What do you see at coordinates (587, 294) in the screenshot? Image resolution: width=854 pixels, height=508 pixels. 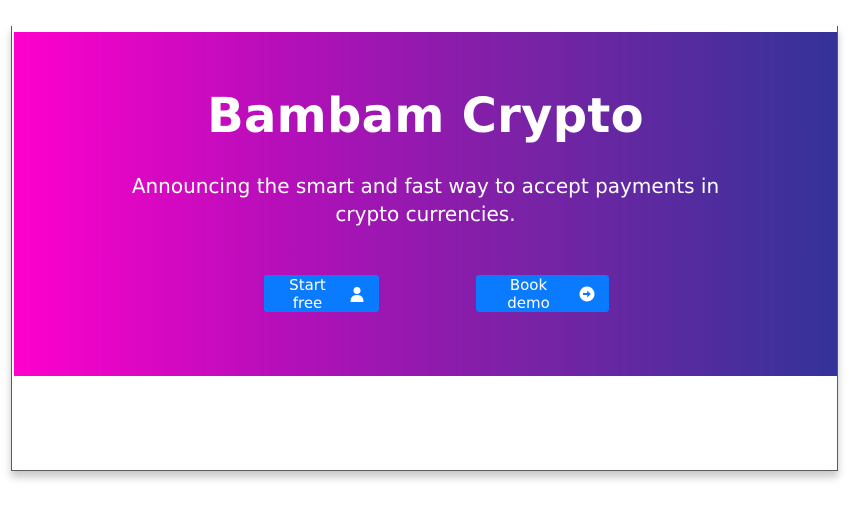 I see `arrow-circle-right-icon` at bounding box center [587, 294].